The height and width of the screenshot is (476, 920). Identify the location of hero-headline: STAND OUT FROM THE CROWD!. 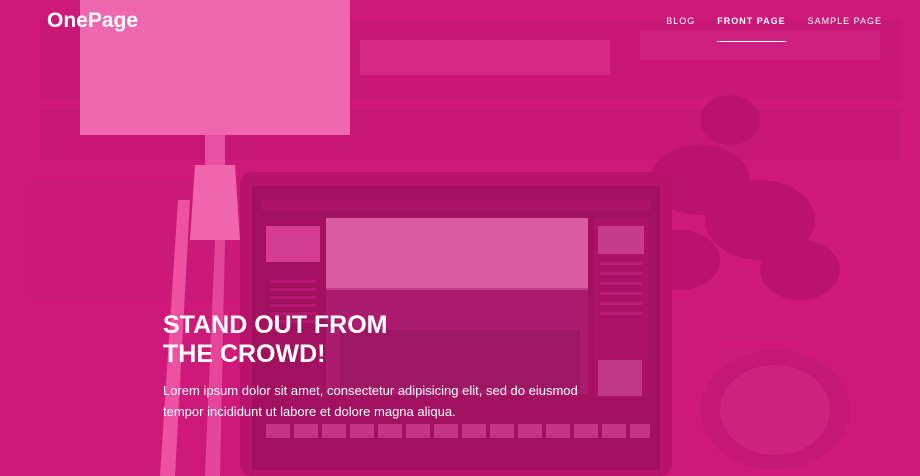
(275, 340).